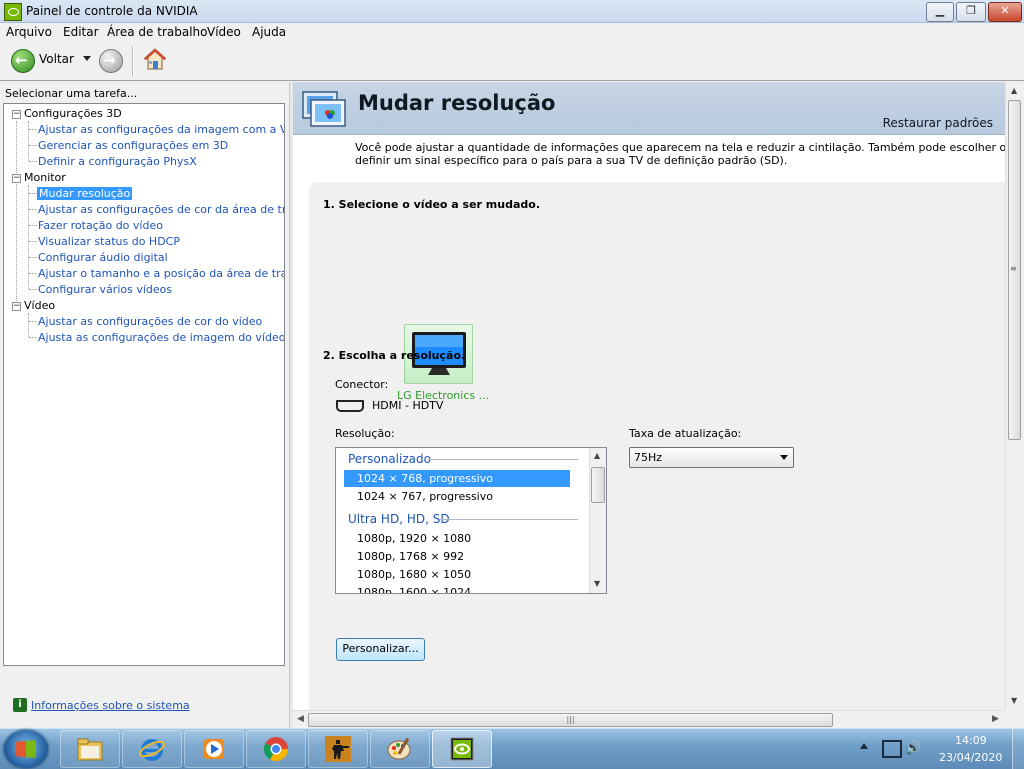 The image size is (1024, 769). I want to click on paint-icon, so click(399, 748).